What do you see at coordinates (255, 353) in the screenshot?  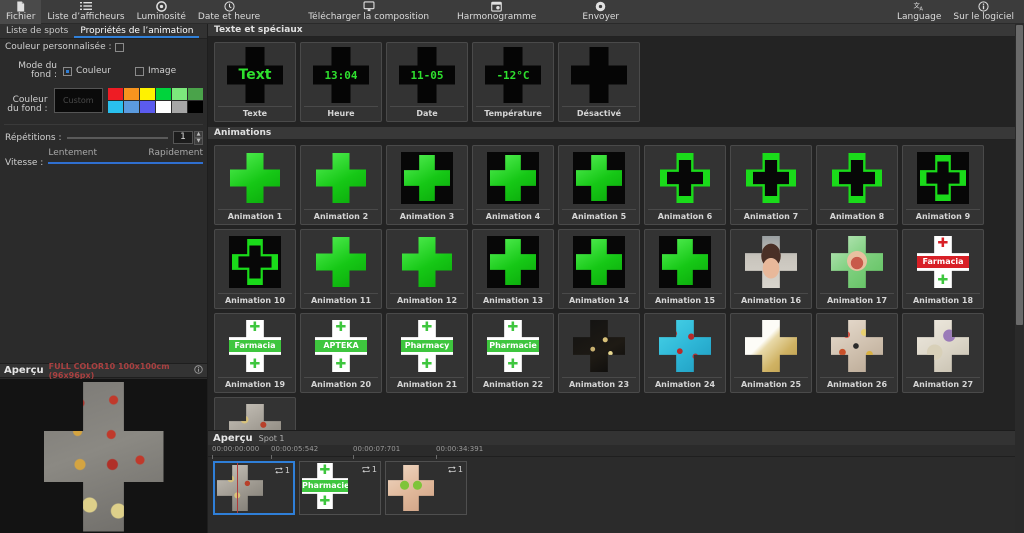 I see `animation-item-19: ✚ Farmacia ✚ Animation 19` at bounding box center [255, 353].